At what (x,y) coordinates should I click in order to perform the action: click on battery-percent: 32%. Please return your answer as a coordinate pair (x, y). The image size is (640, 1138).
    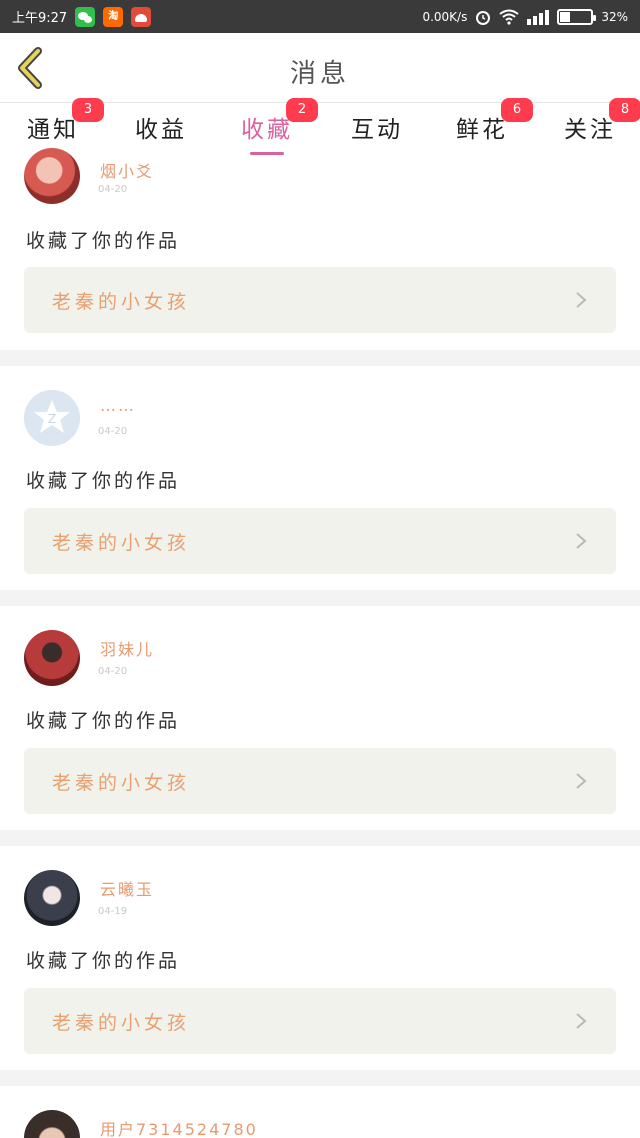
    Looking at the image, I should click on (614, 16).